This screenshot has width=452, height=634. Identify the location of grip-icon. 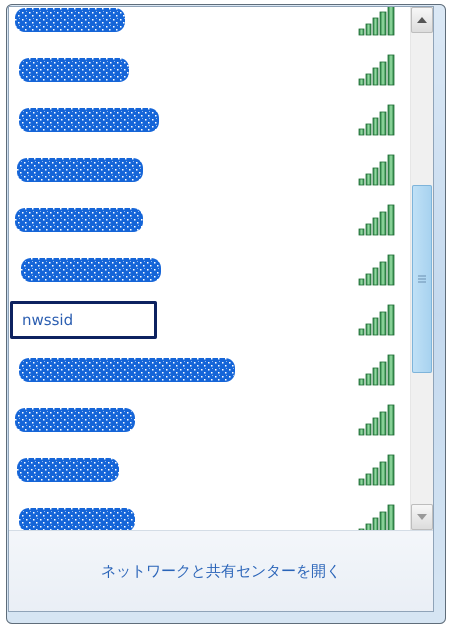
(422, 279).